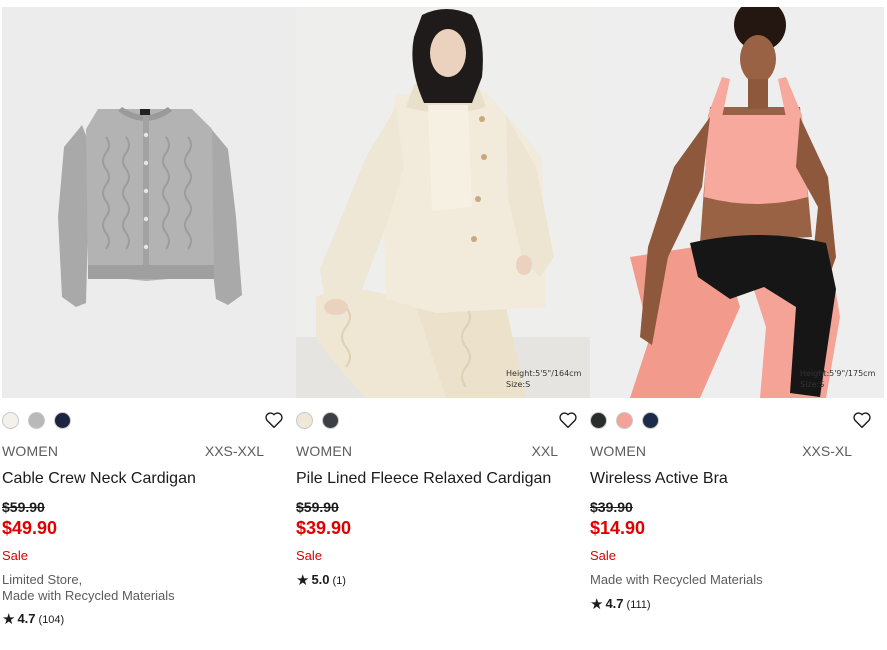 The height and width of the screenshot is (650, 887). I want to click on product-note: Made with Recycled Materials, so click(676, 580).